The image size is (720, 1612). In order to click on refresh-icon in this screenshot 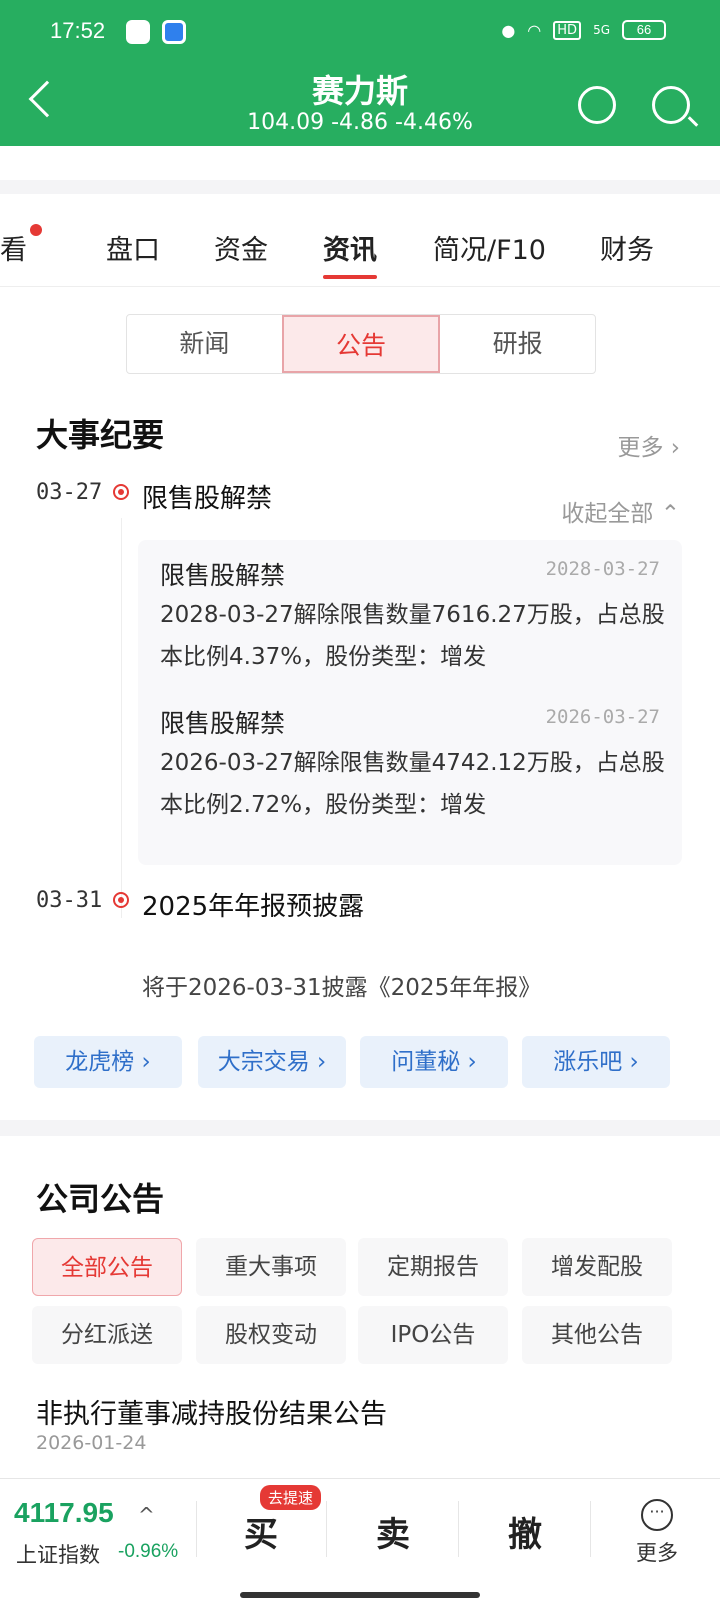, I will do `click(597, 105)`.